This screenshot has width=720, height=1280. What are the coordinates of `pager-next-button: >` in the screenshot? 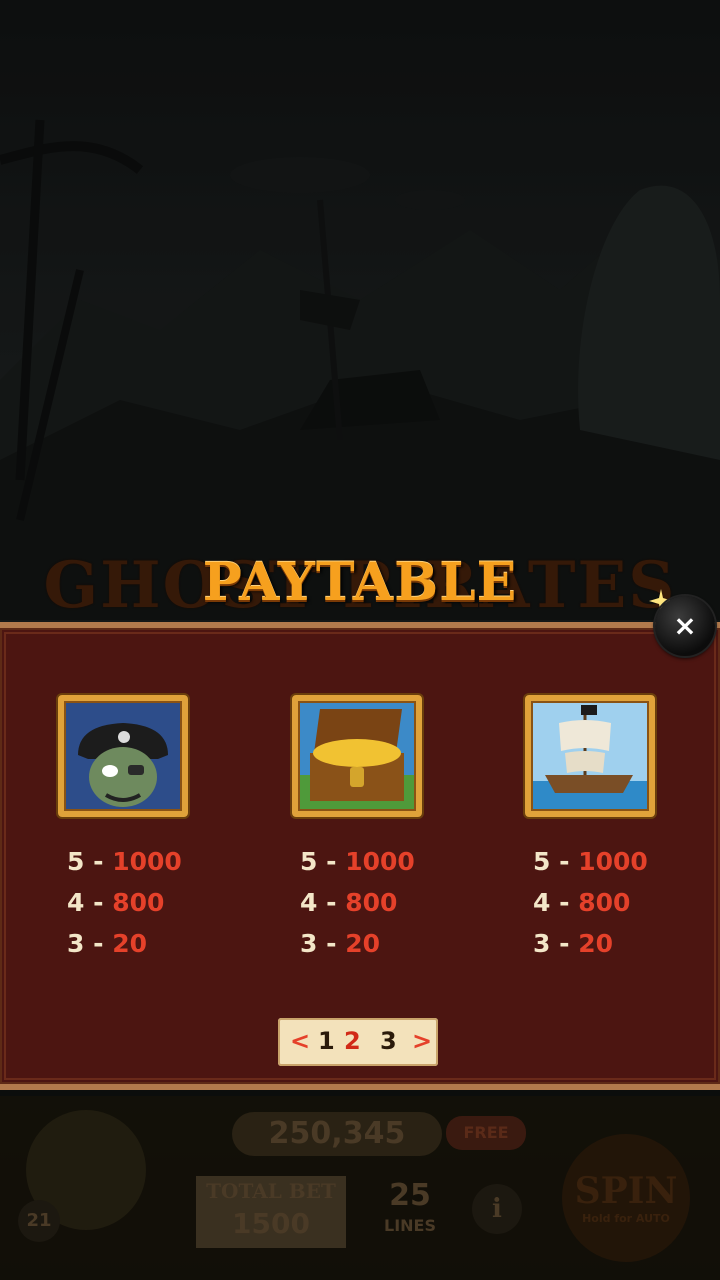 It's located at (422, 1041).